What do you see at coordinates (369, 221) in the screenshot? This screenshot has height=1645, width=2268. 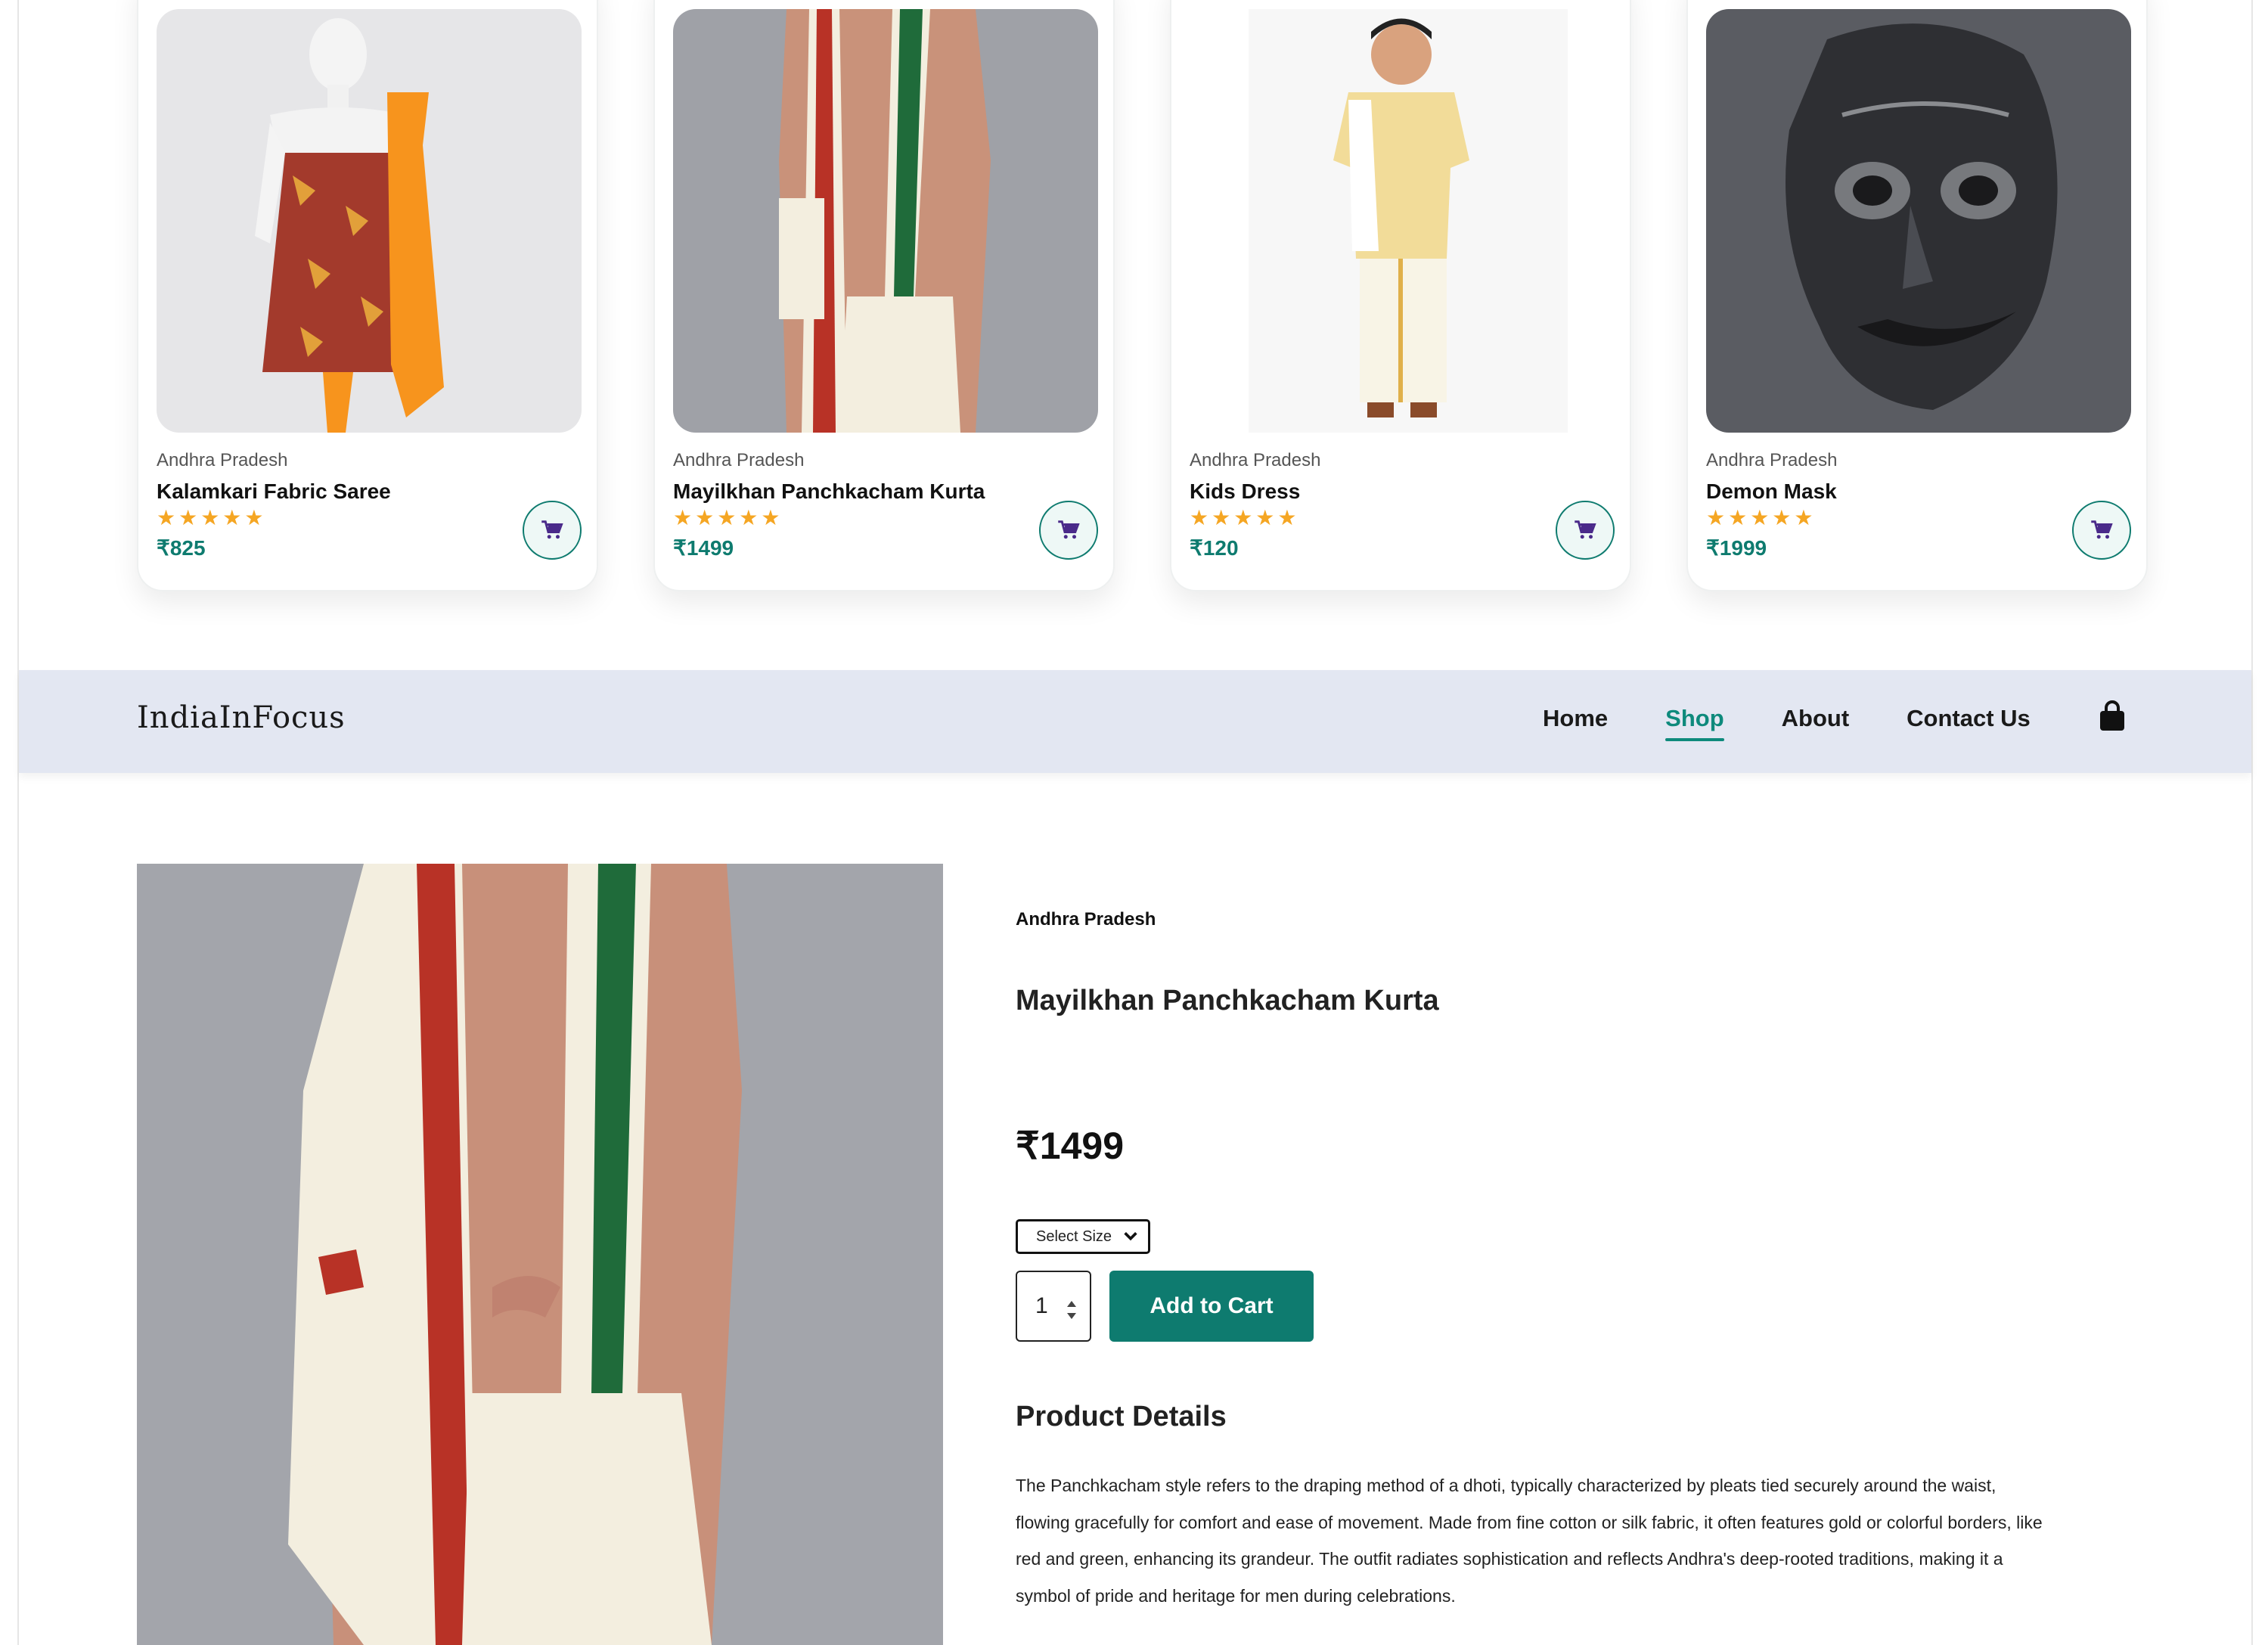 I see `product-image-saree` at bounding box center [369, 221].